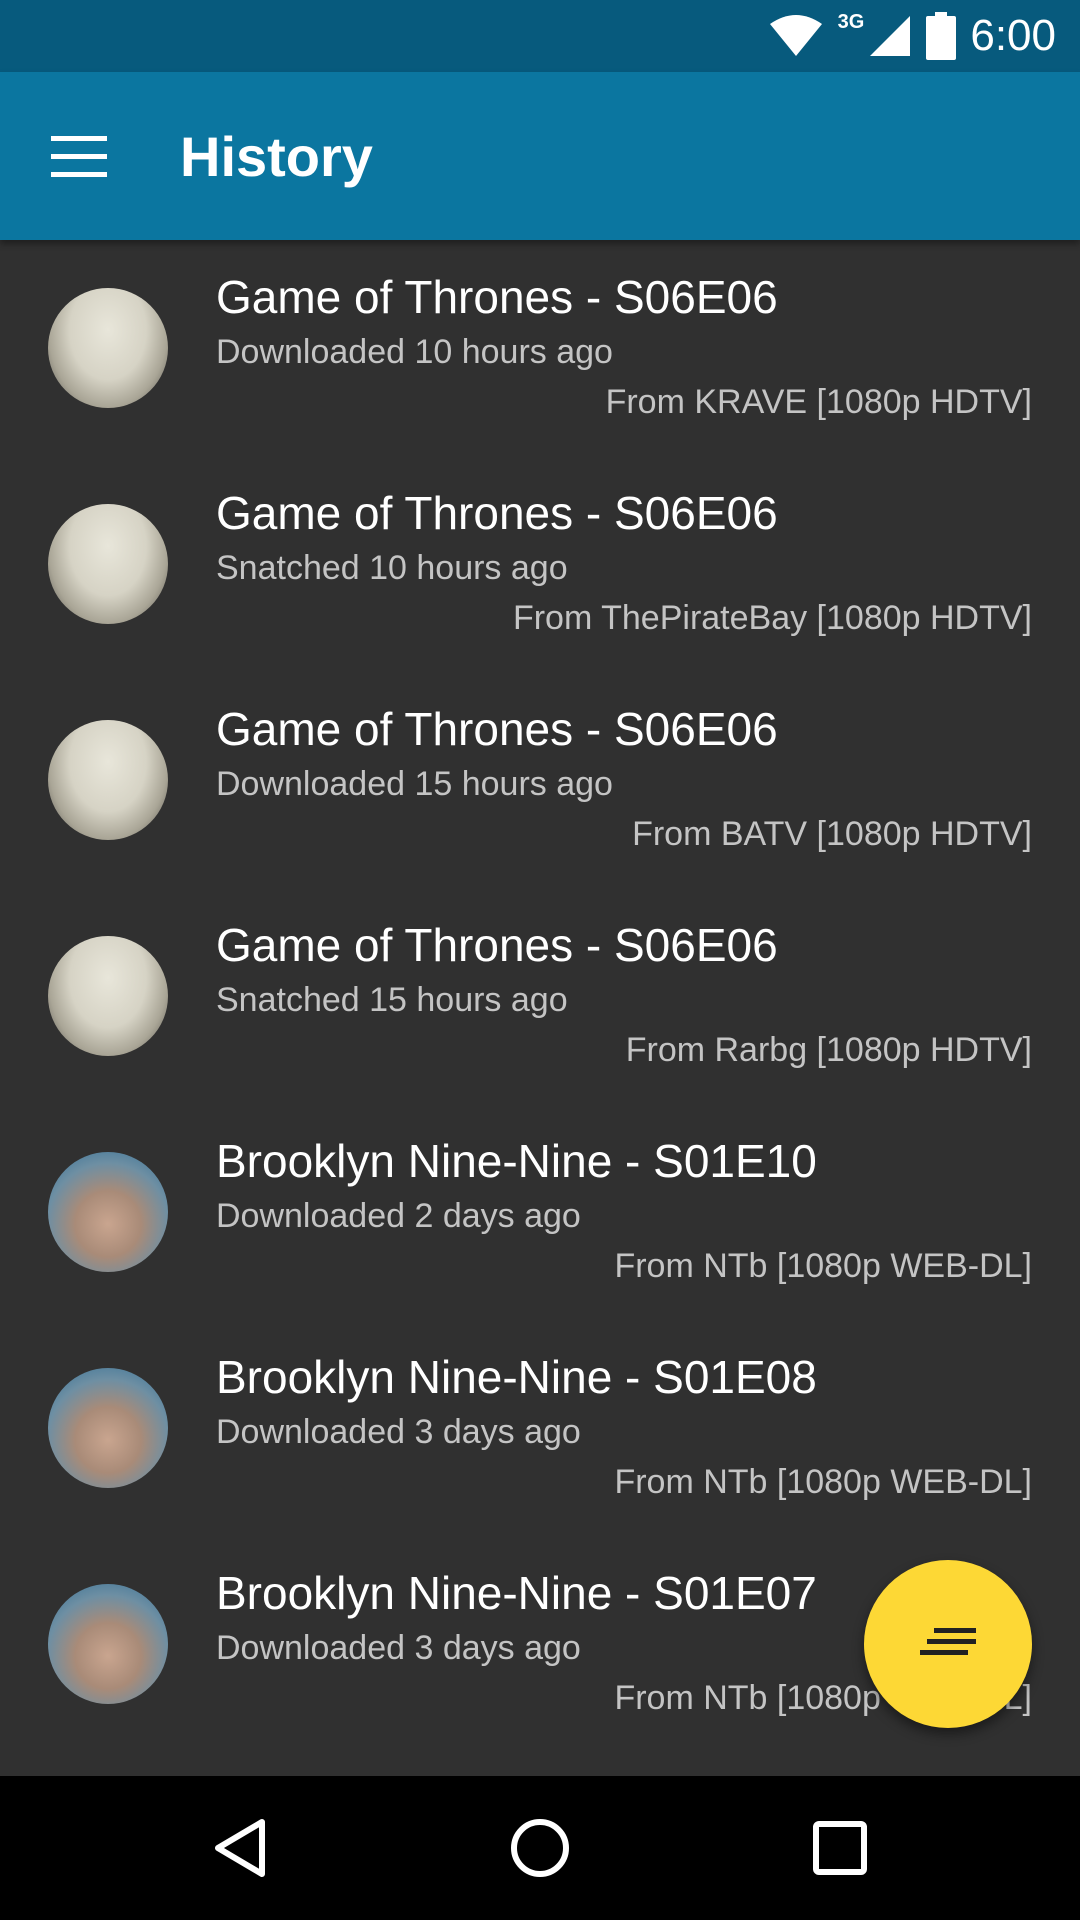 This screenshot has width=1080, height=1920. I want to click on episode-status: Downloaded 2 days ago, so click(398, 1216).